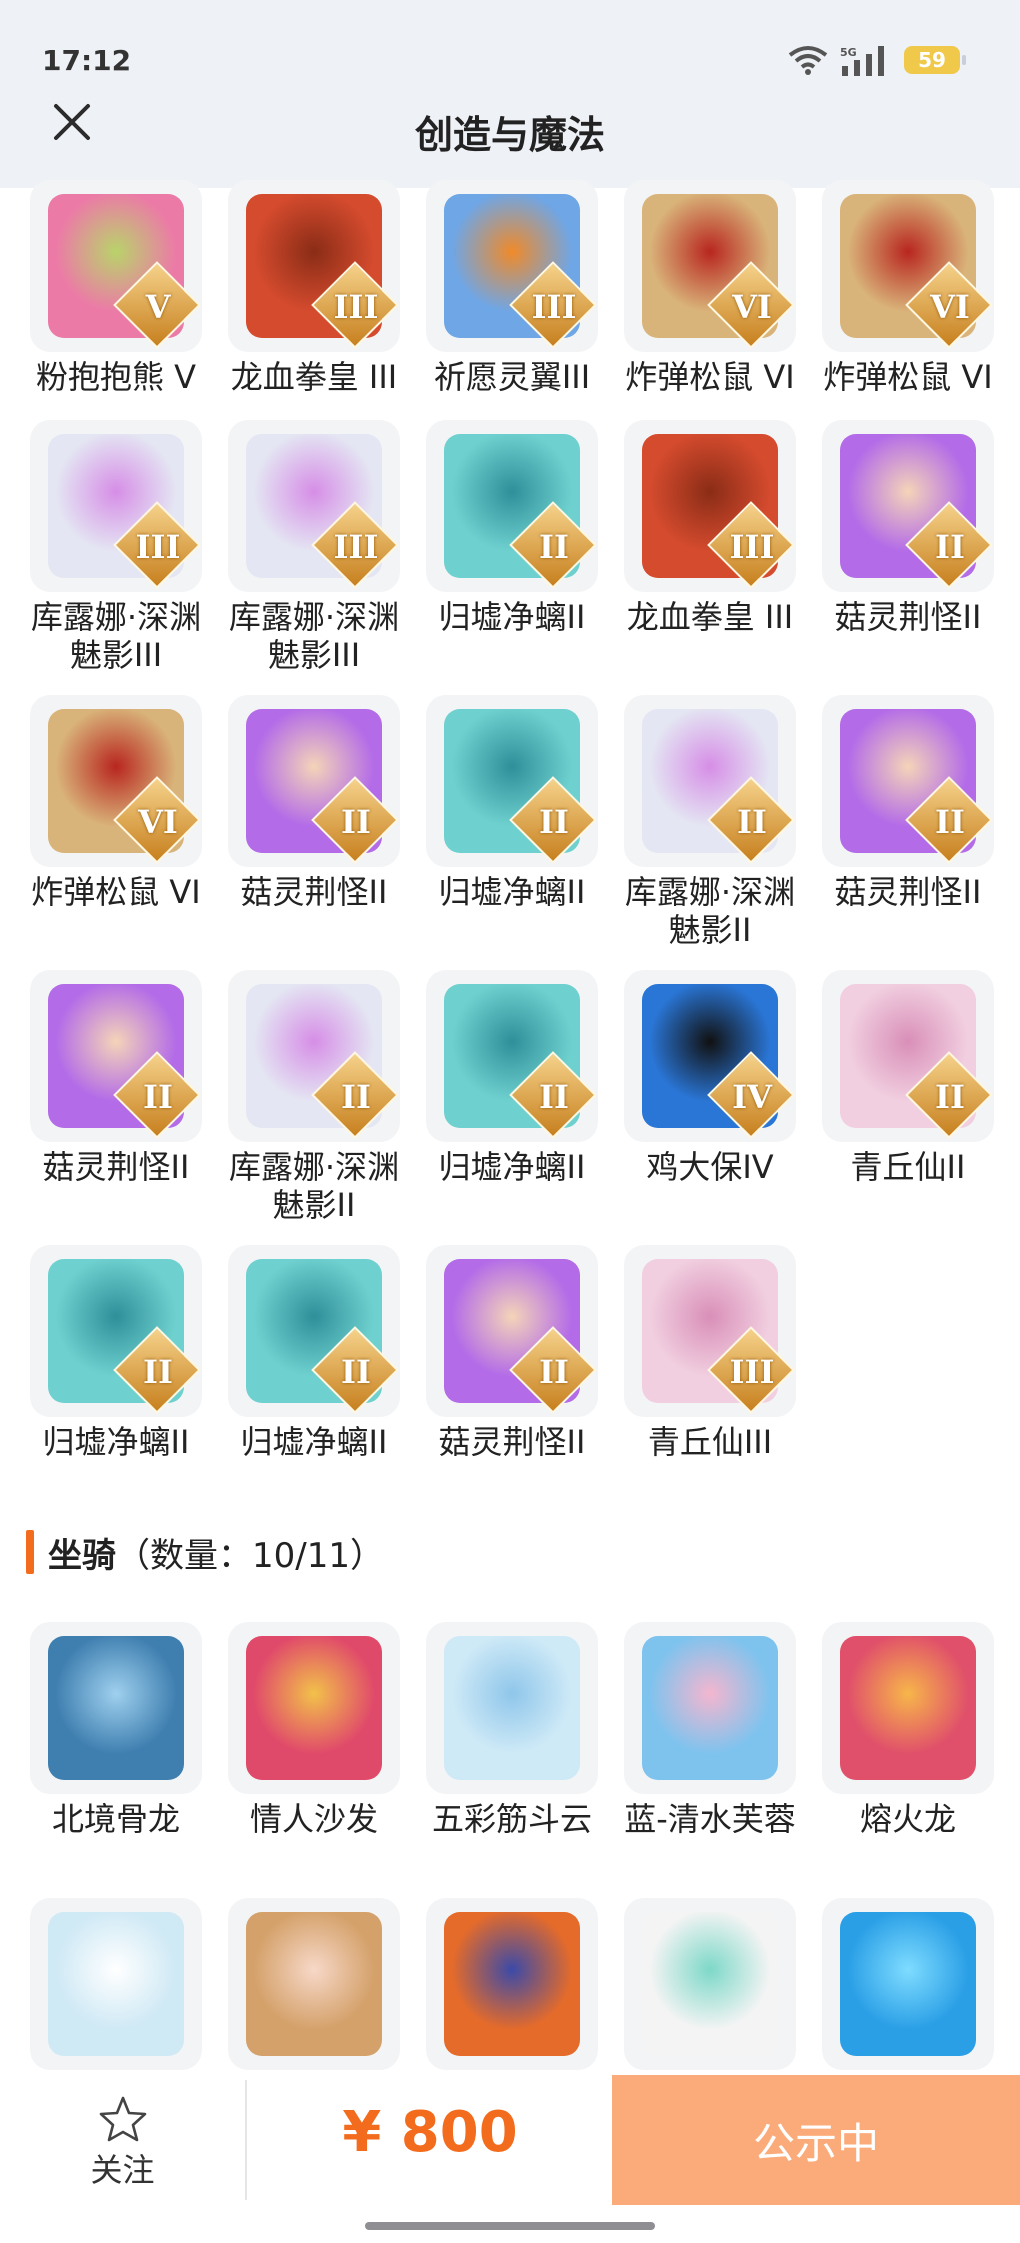 This screenshot has width=1020, height=2243. What do you see at coordinates (710, 1056) in the screenshot?
I see `pet-thumbnail: IV` at bounding box center [710, 1056].